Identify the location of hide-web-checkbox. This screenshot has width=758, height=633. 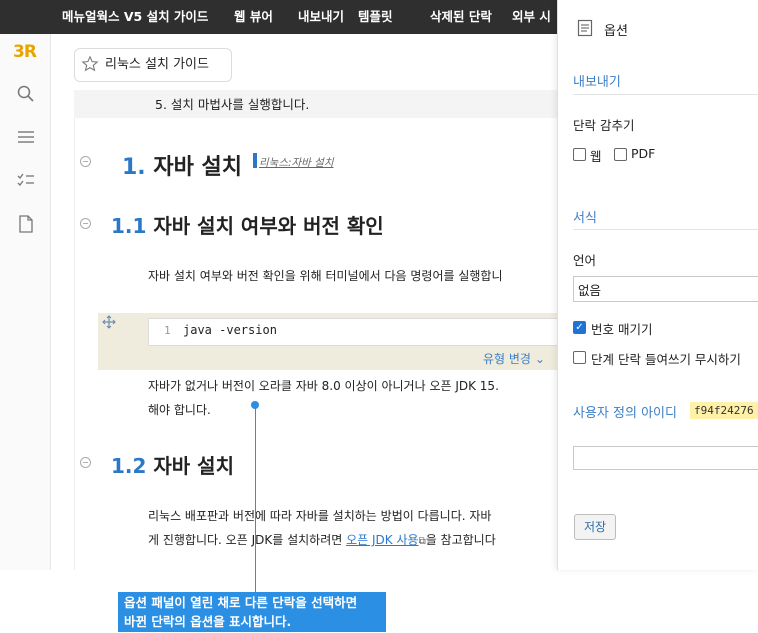
(579, 154).